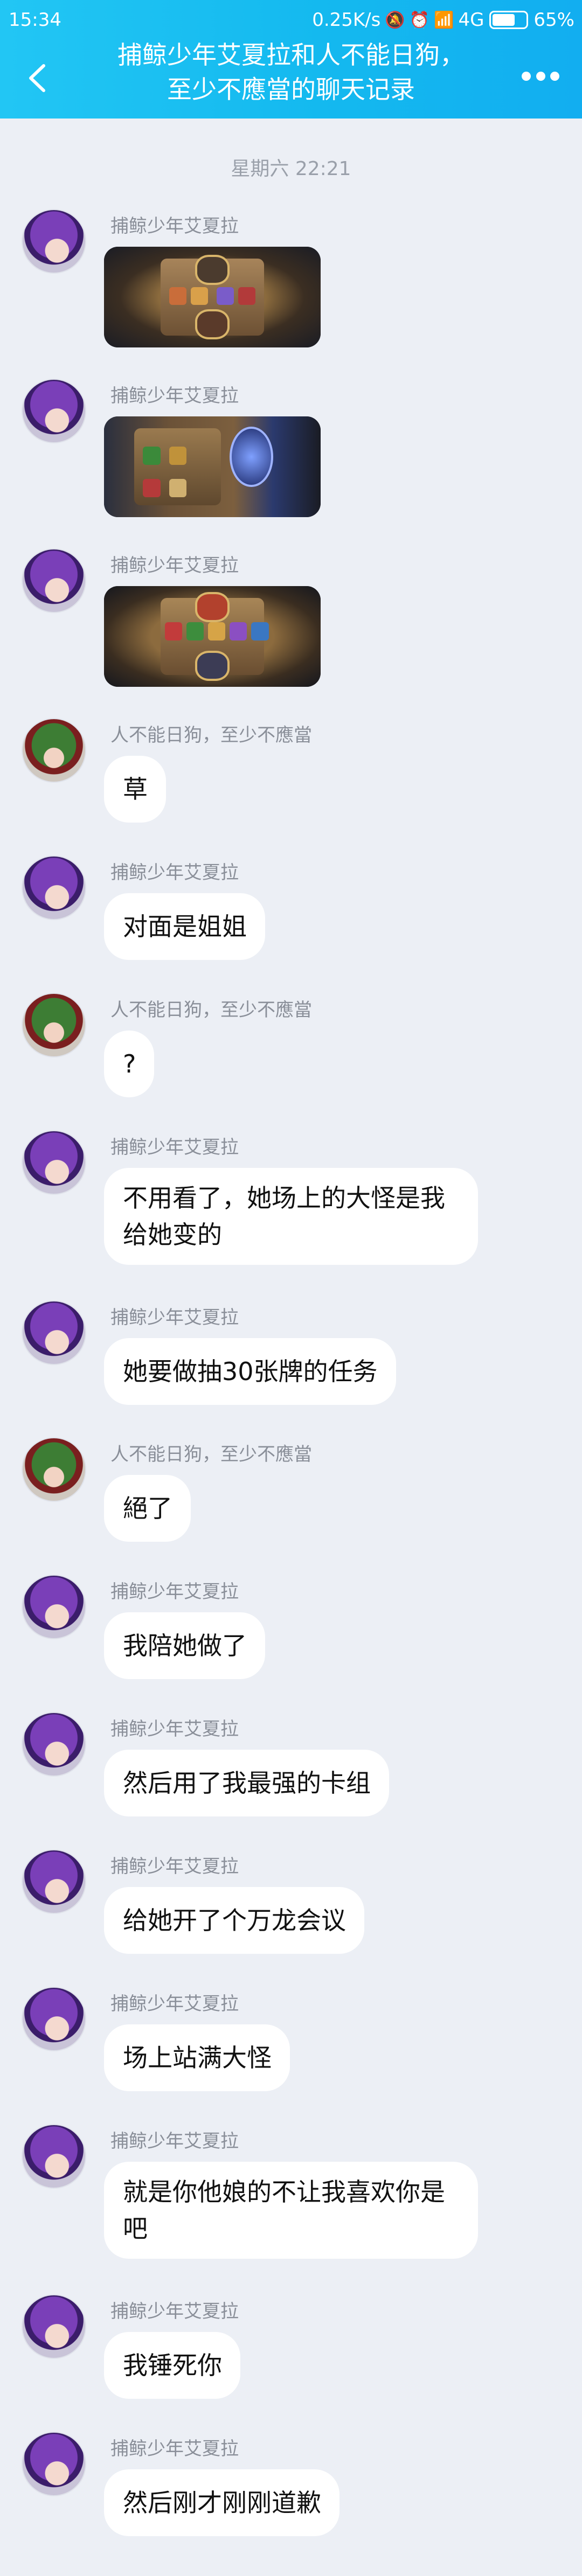  Describe the element at coordinates (222, 2503) in the screenshot. I see `message-bubble: 然后刚才刚刚道歉` at that location.